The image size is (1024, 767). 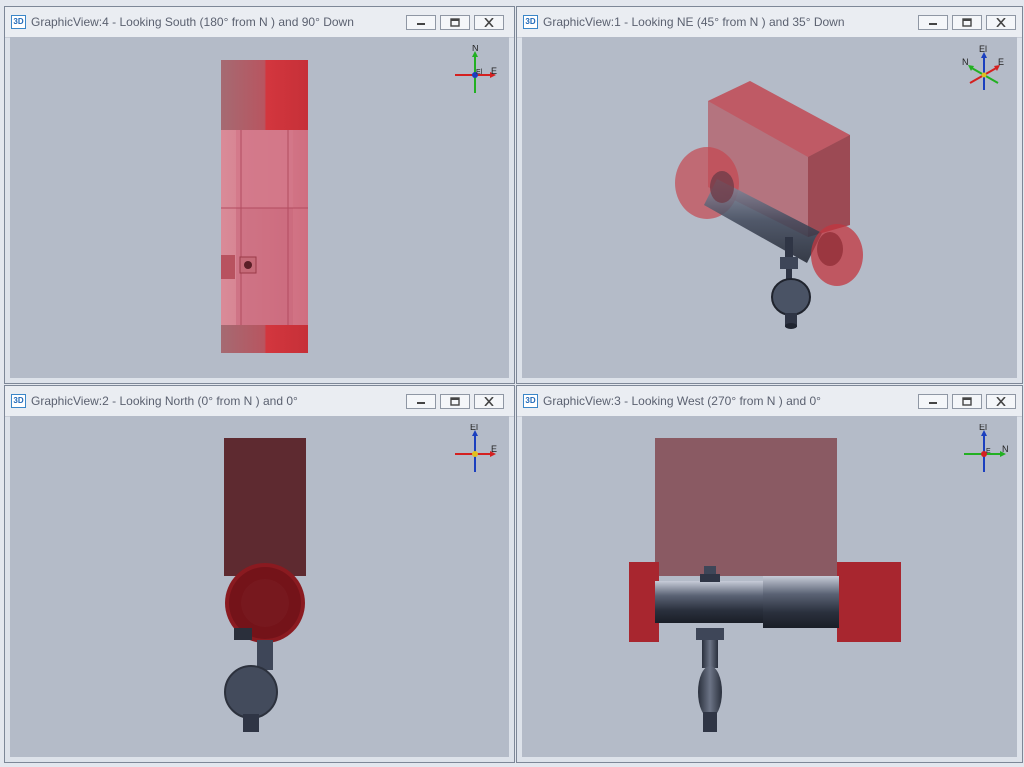 What do you see at coordinates (479, 72) in the screenshot?
I see `triad-label-center: El` at bounding box center [479, 72].